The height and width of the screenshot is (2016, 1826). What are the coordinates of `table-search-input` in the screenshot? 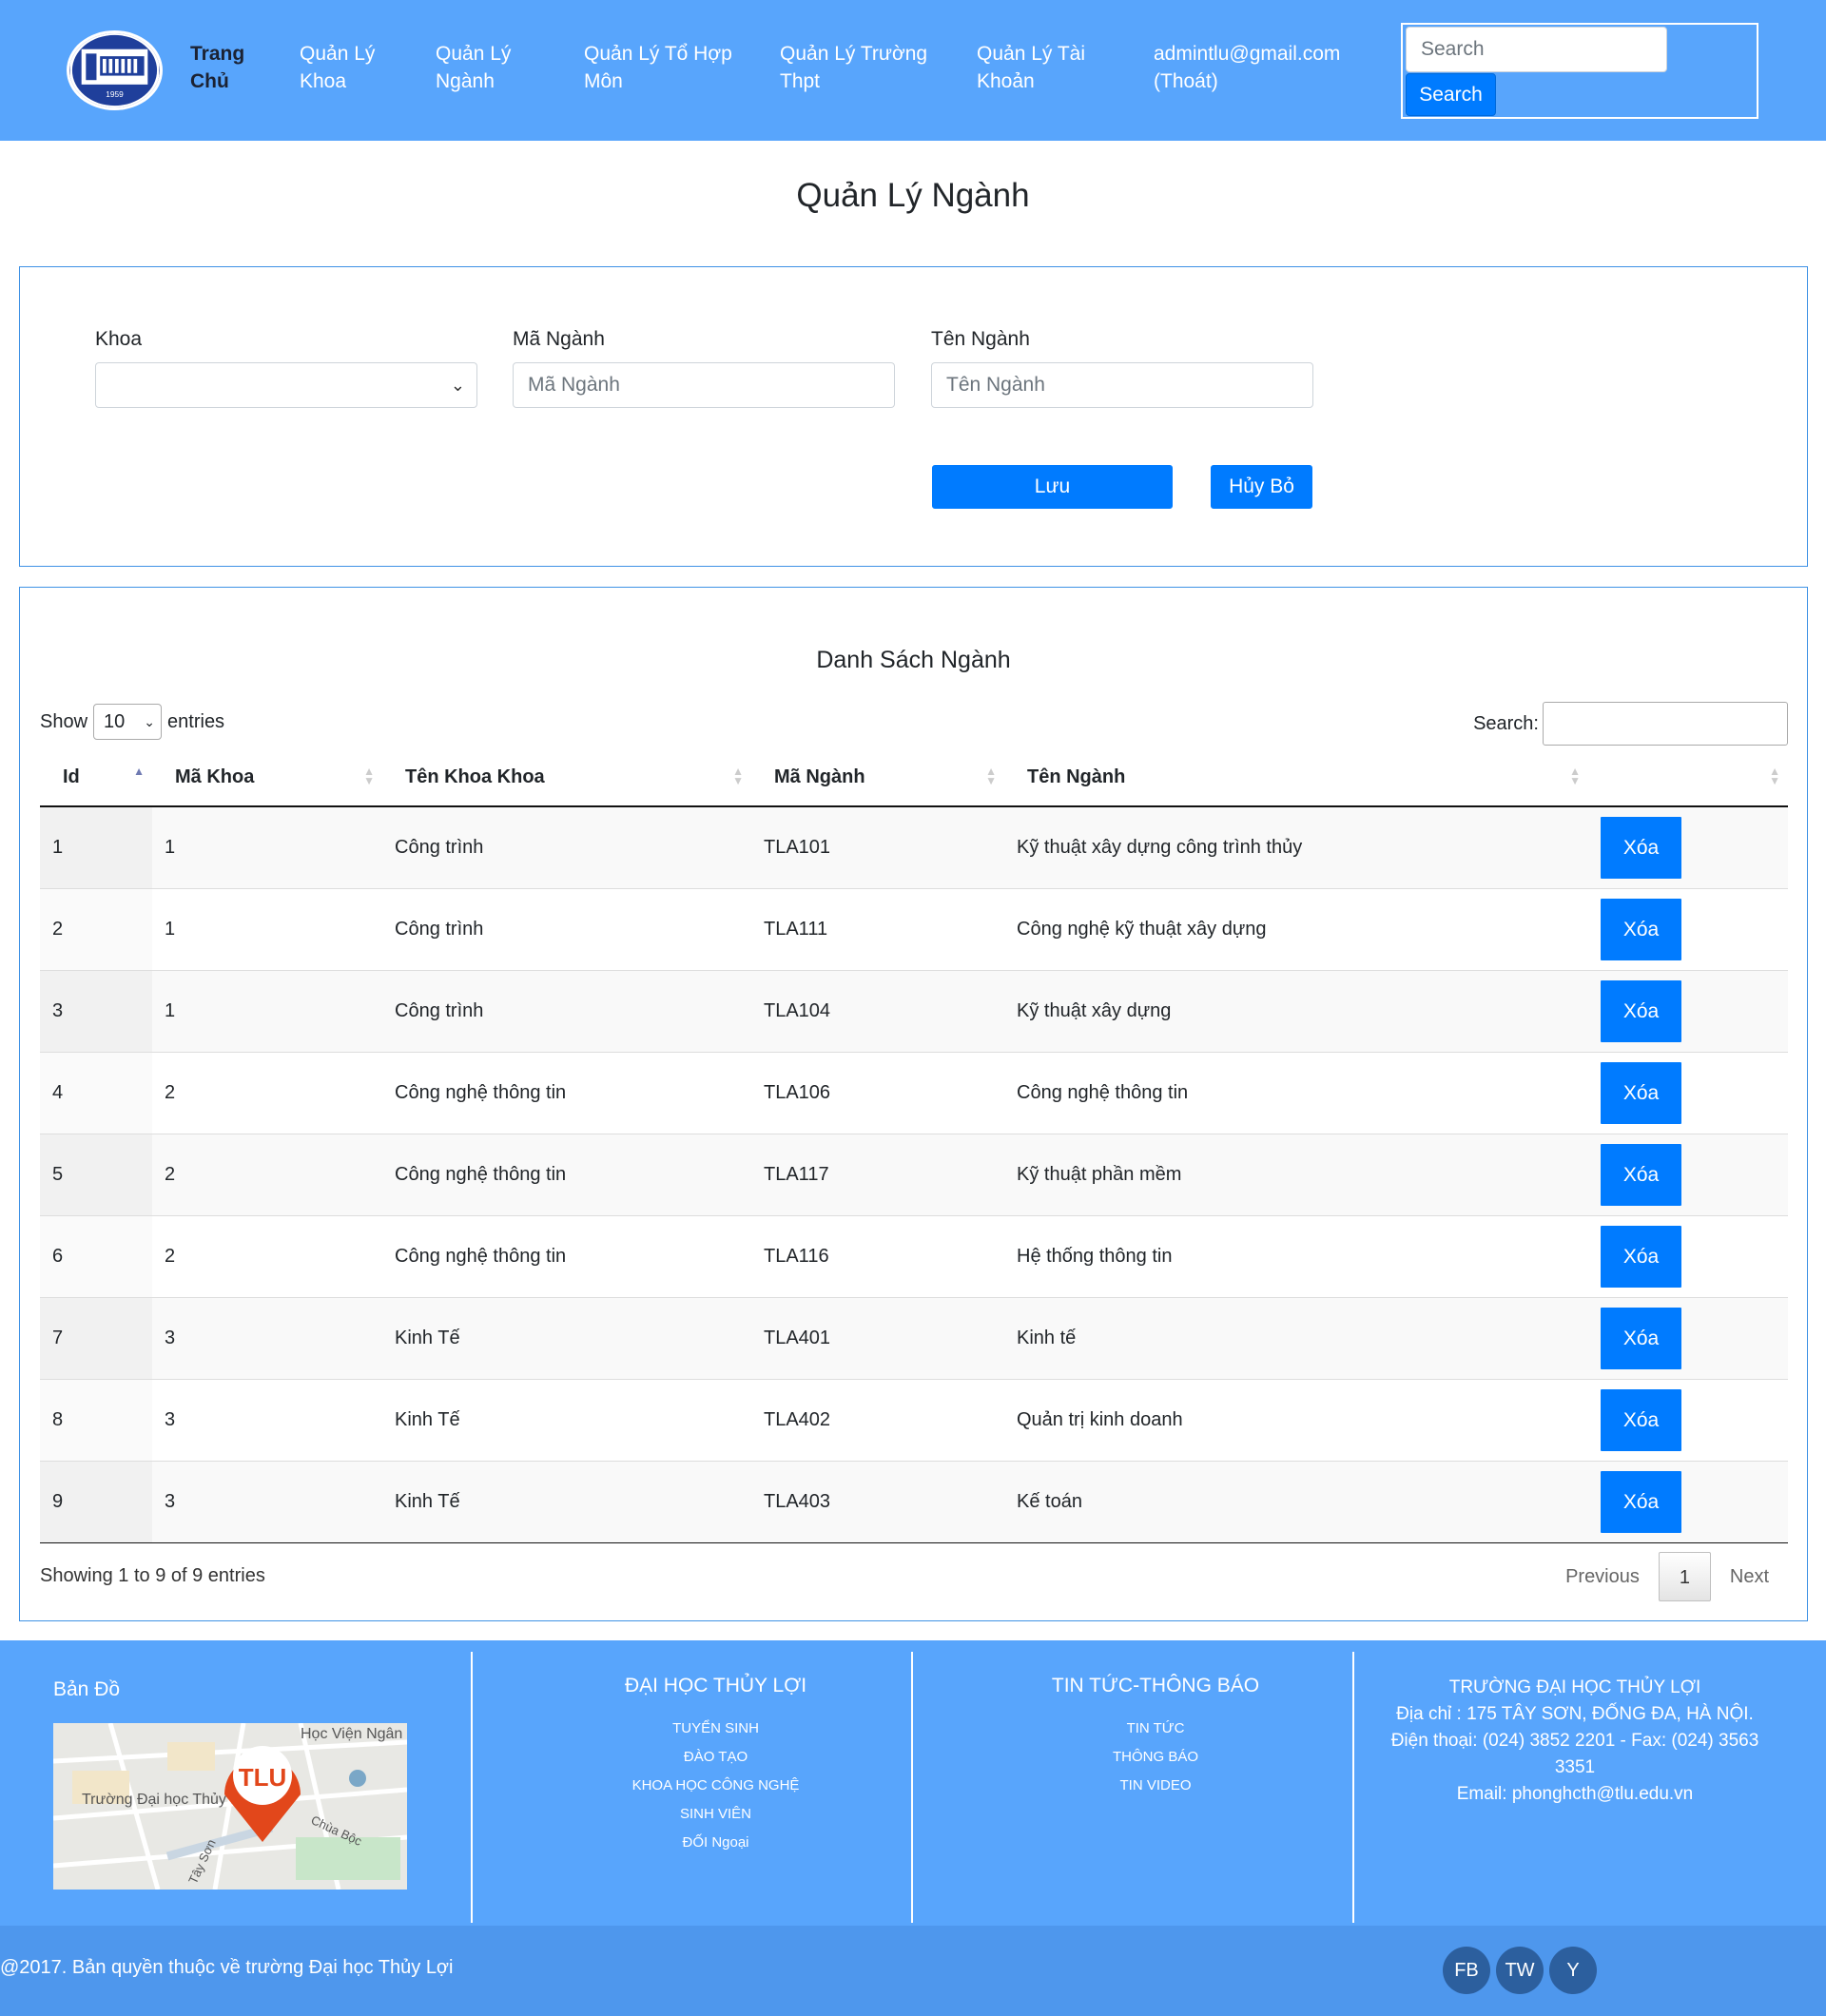 It's located at (1666, 724).